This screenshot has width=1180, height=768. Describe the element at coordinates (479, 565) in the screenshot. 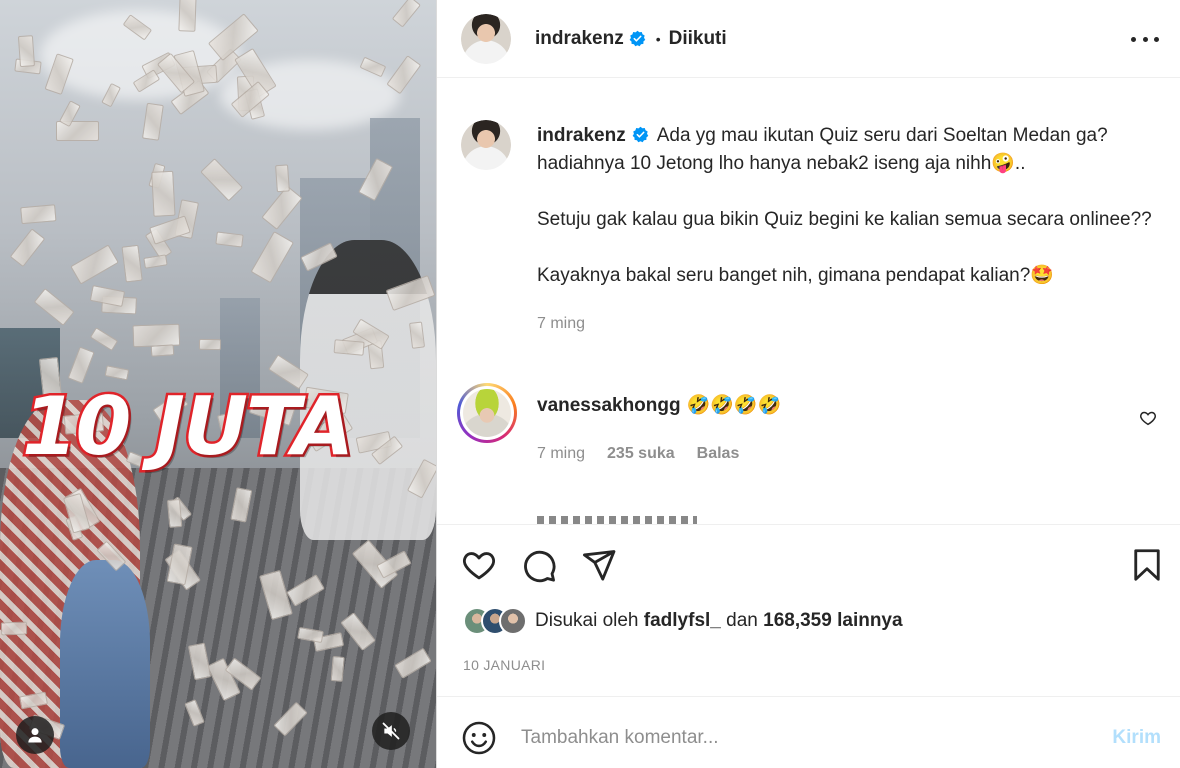

I see `heart-icon` at that location.